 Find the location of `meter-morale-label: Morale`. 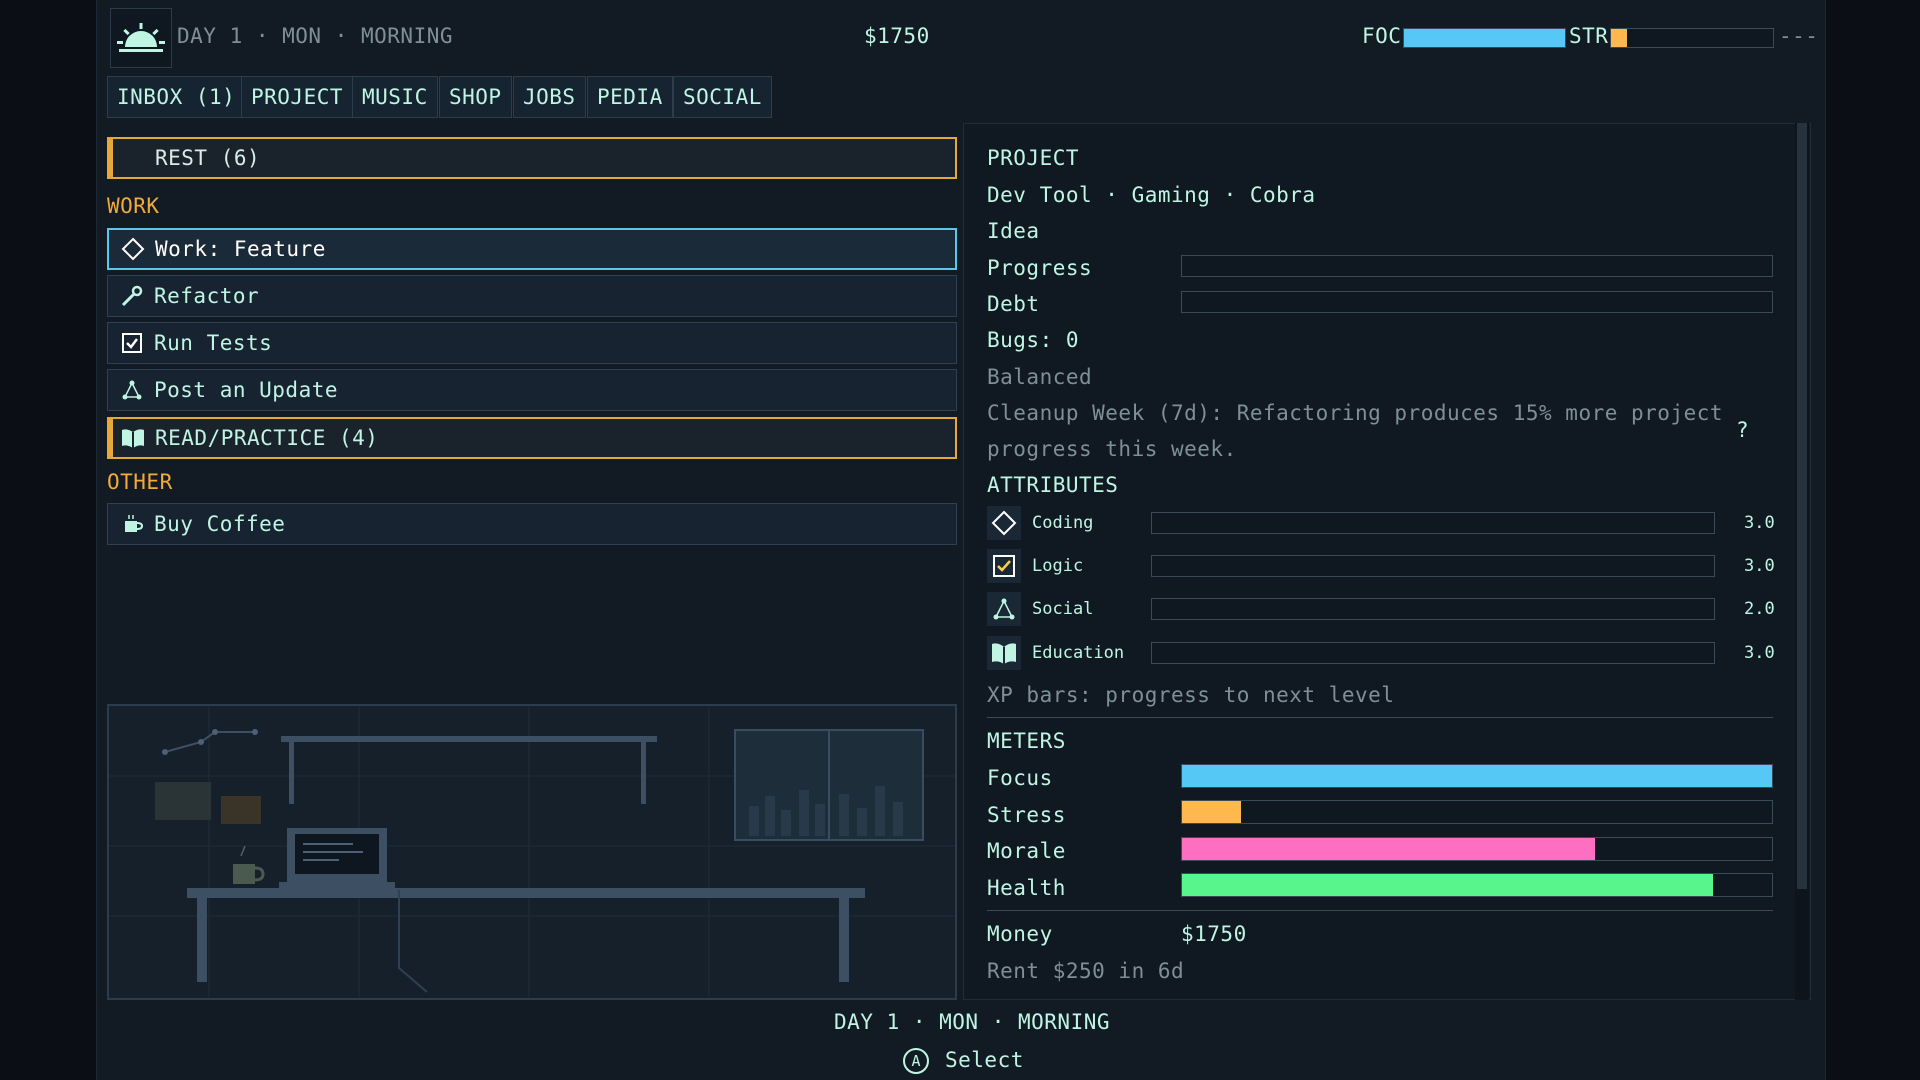

meter-morale-label: Morale is located at coordinates (1026, 851).